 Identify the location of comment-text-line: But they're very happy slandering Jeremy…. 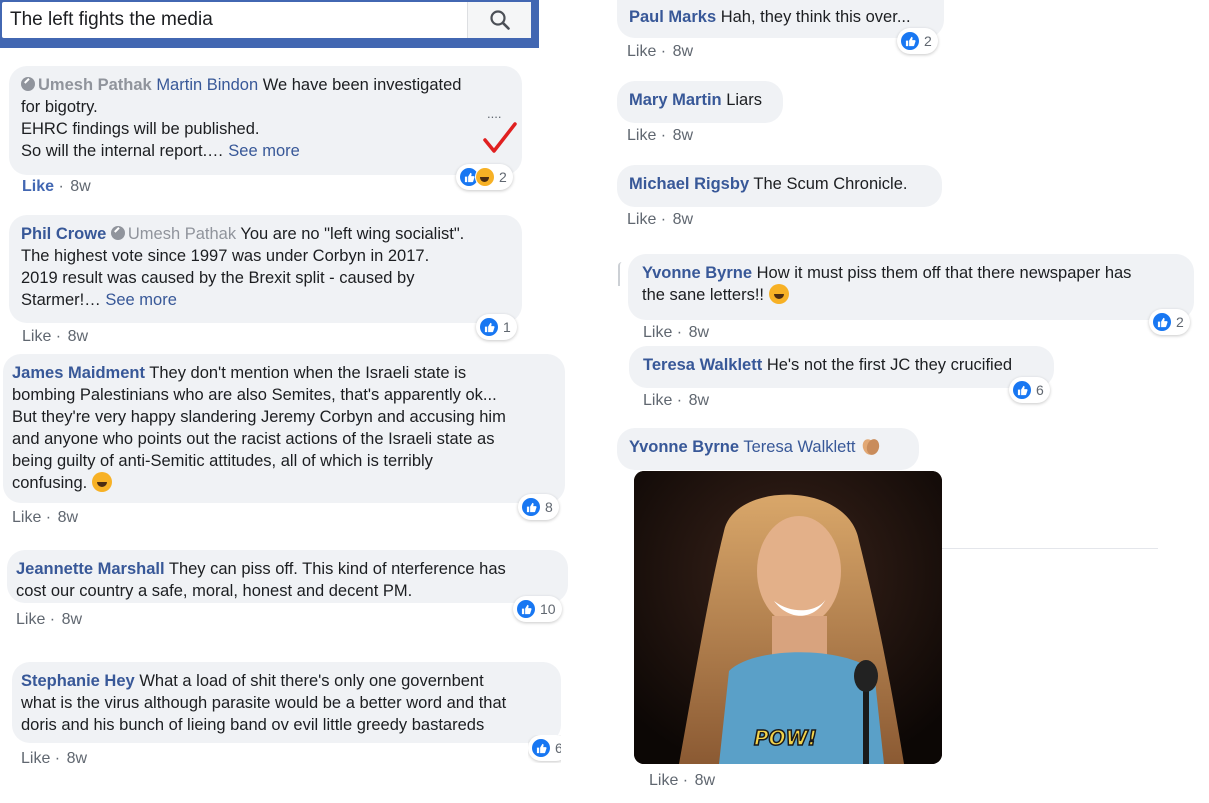
(259, 417).